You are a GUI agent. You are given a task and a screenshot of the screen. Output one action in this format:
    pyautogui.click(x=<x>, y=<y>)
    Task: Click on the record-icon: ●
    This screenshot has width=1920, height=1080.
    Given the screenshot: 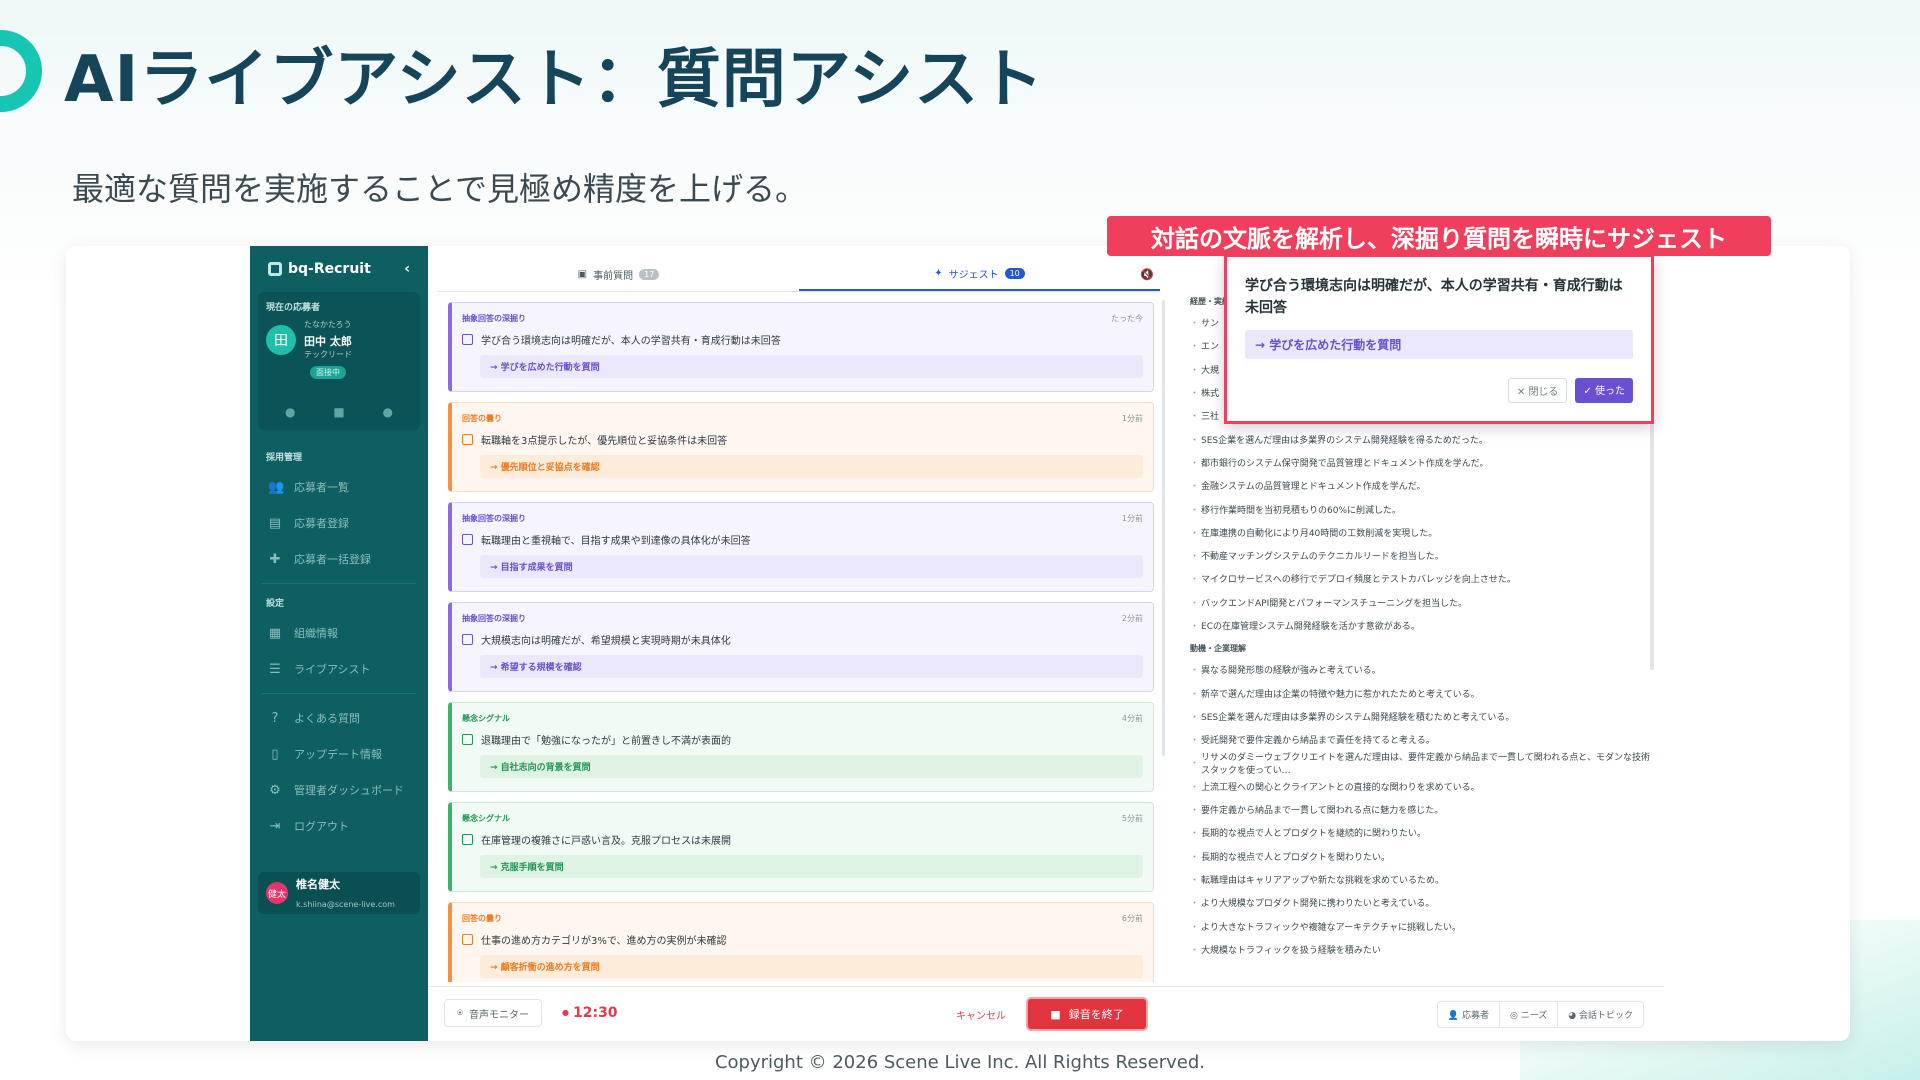 What is the action you would take?
    pyautogui.click(x=388, y=412)
    